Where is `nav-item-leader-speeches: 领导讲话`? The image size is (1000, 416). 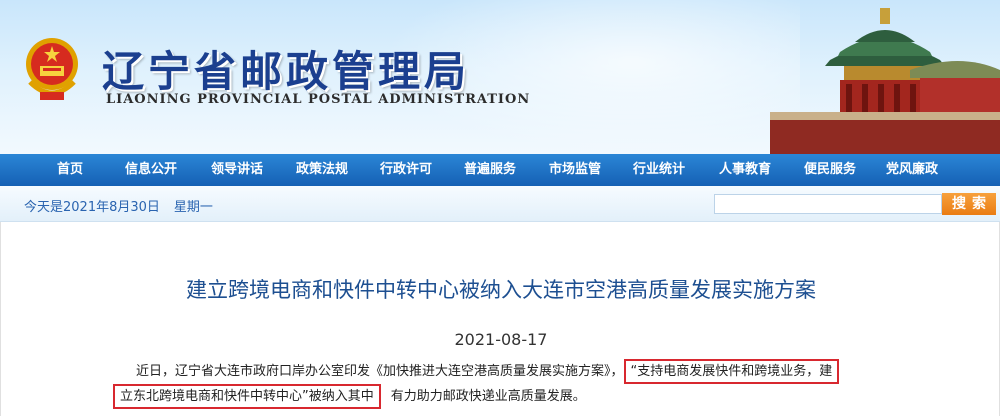
nav-item-leader-speeches: 领导讲话 is located at coordinates (237, 170).